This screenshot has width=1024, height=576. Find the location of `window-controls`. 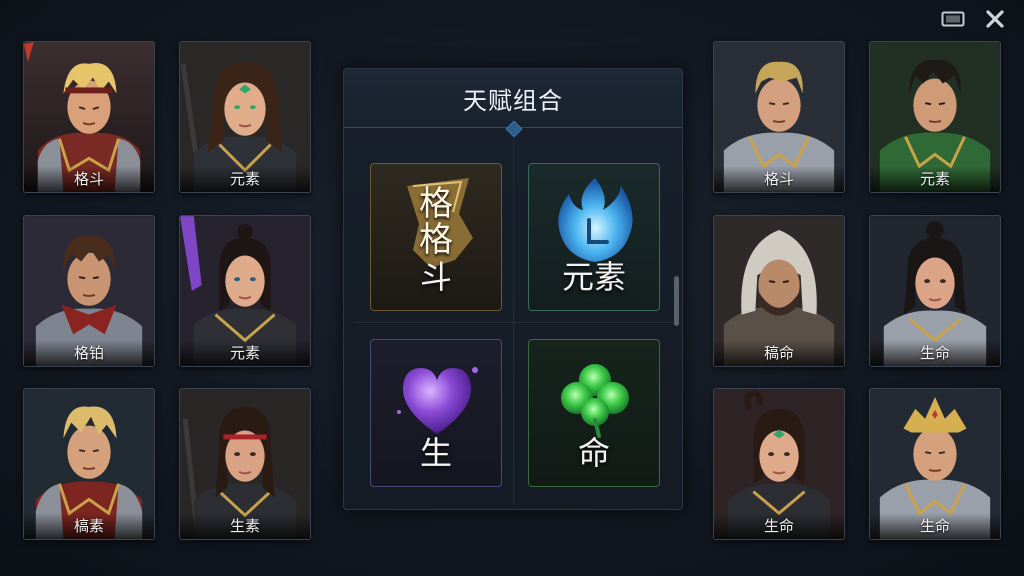

window-controls is located at coordinates (974, 19).